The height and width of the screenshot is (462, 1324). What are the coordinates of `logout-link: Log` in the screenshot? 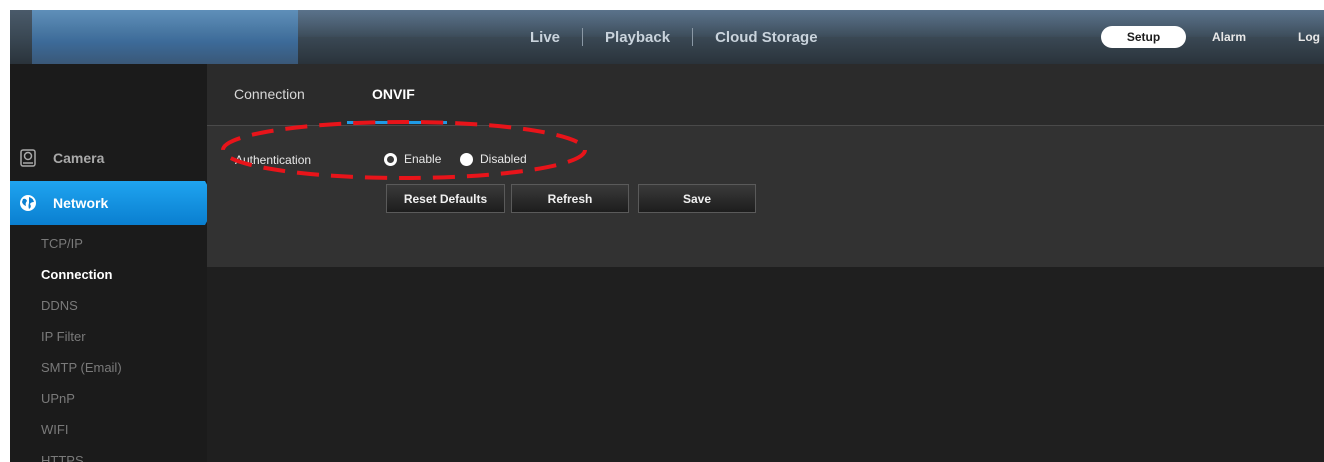 It's located at (1309, 37).